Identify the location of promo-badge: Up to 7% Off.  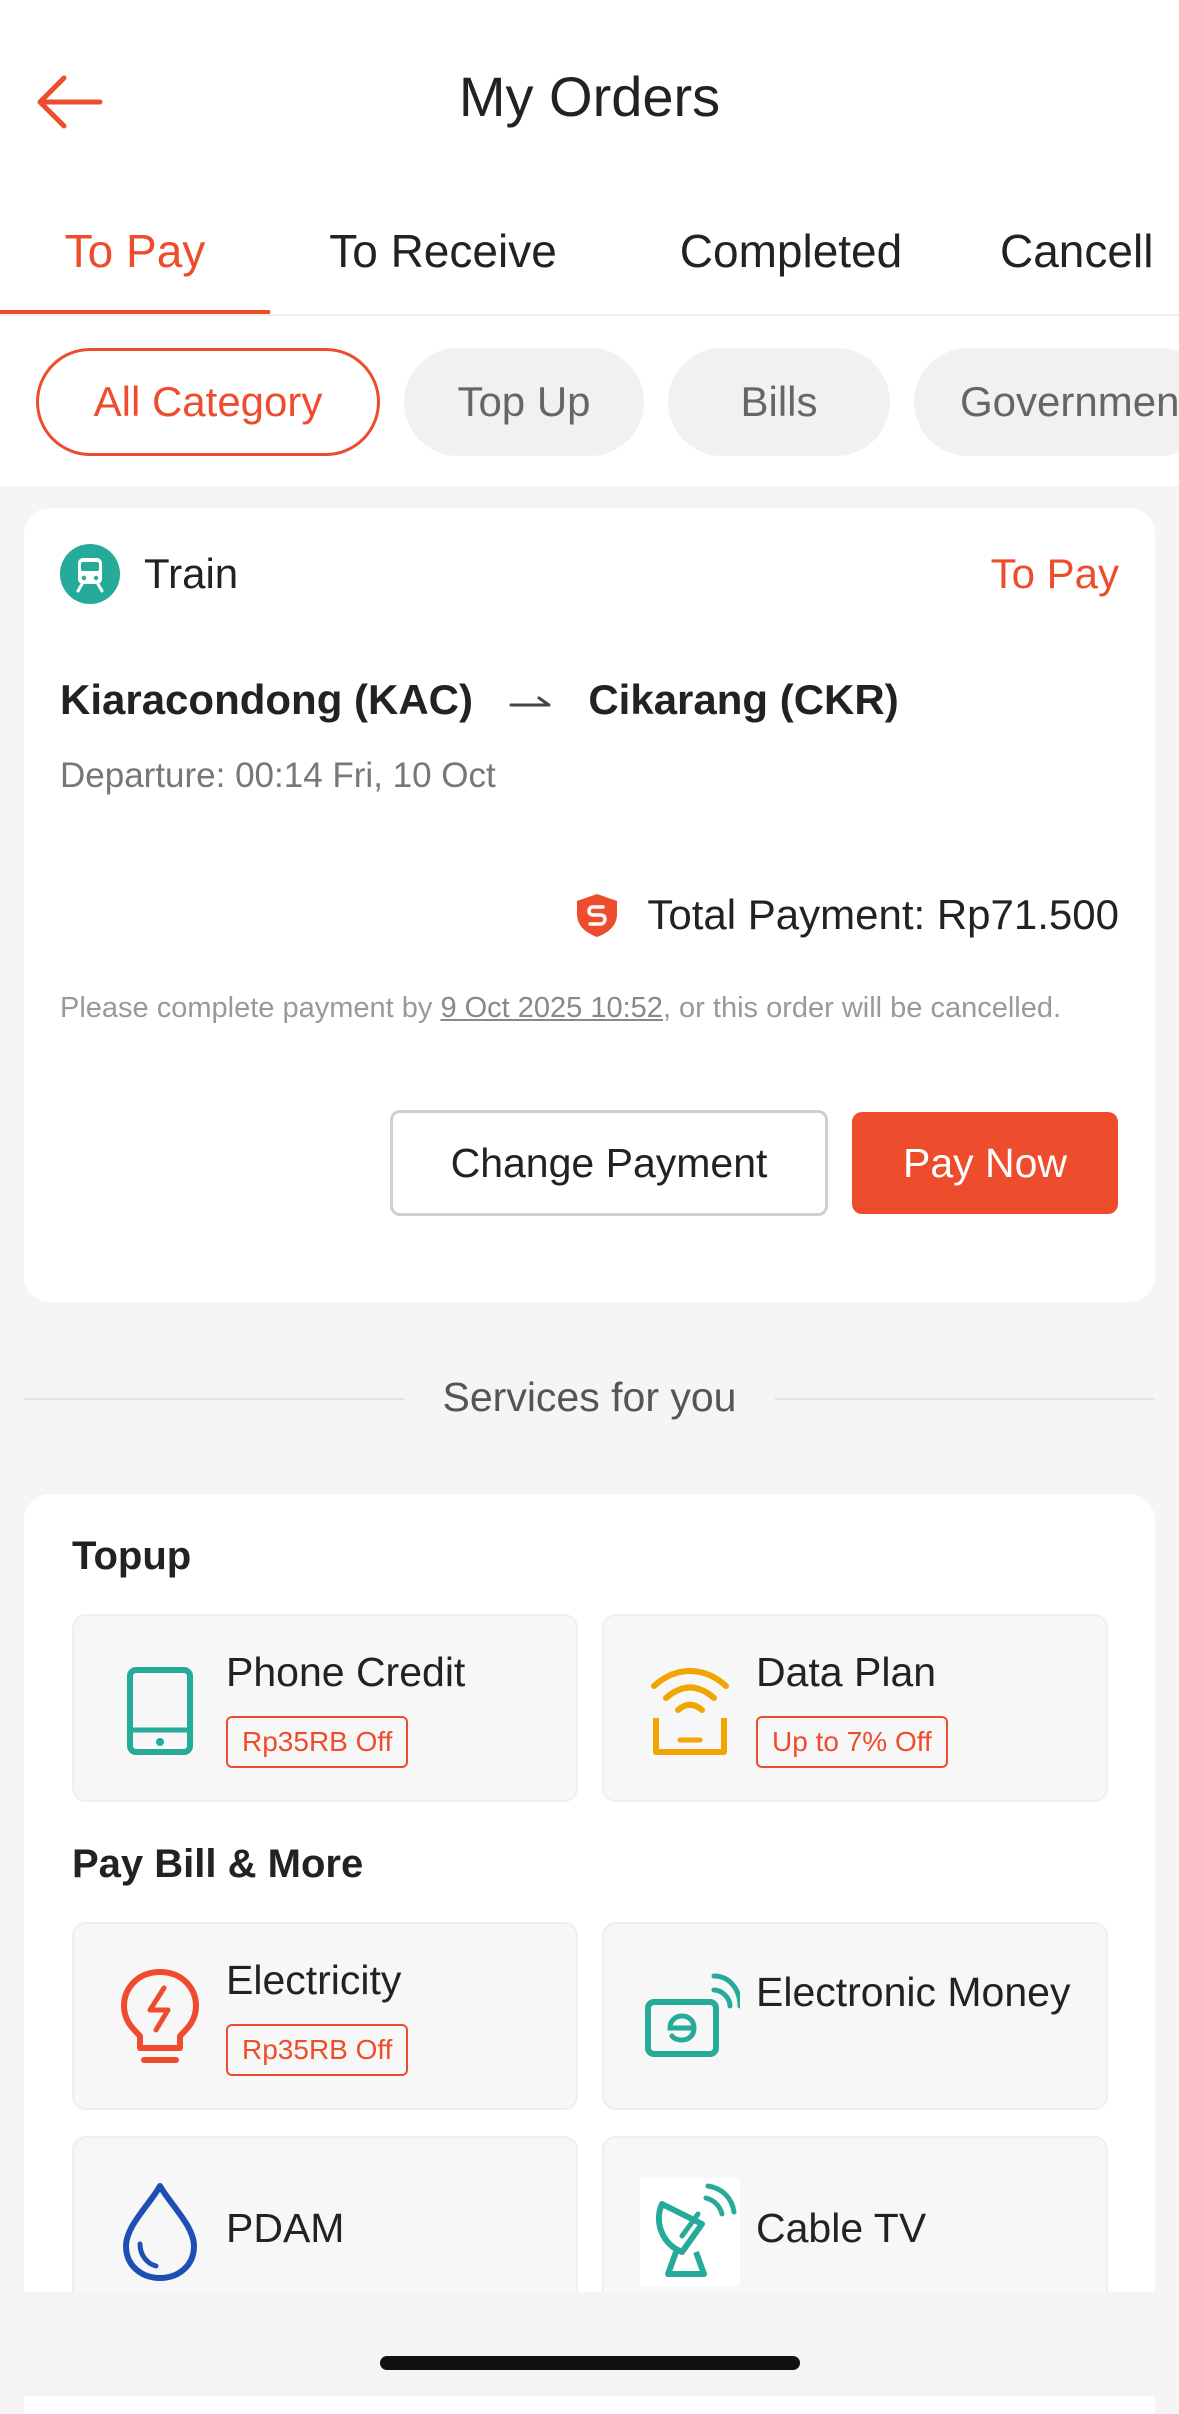
(852, 1742).